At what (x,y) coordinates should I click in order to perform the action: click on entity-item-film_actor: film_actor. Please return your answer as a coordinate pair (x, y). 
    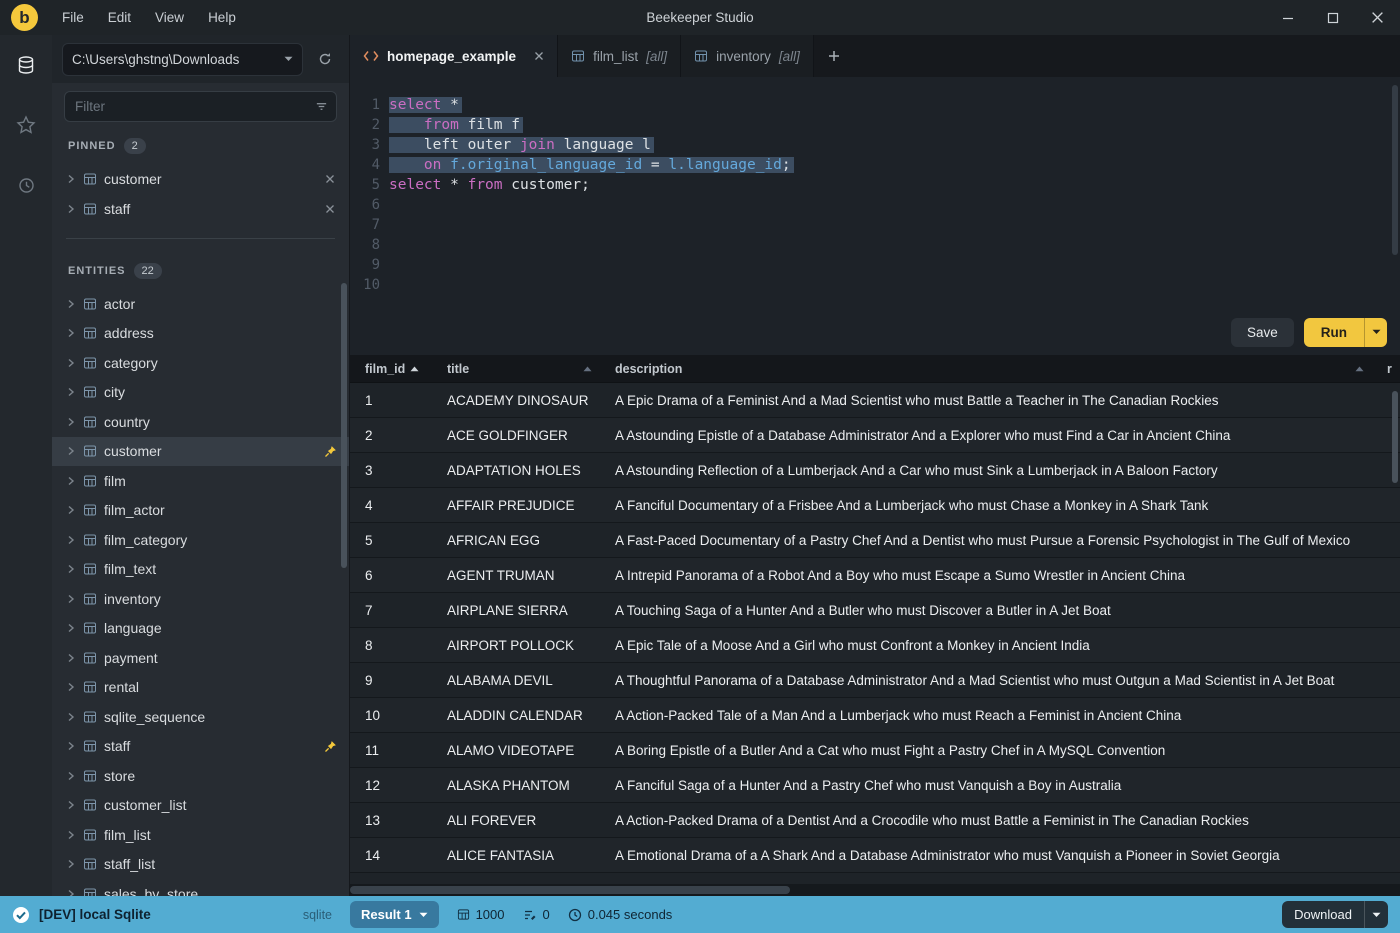
    Looking at the image, I should click on (200, 511).